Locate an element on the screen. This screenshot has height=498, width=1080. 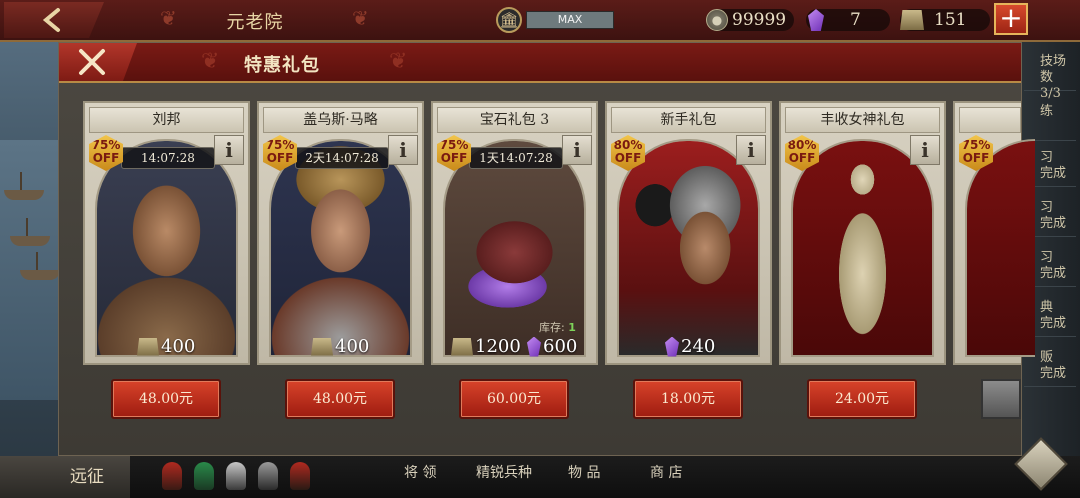
gold-bar-counter: 151 is located at coordinates (945, 20).